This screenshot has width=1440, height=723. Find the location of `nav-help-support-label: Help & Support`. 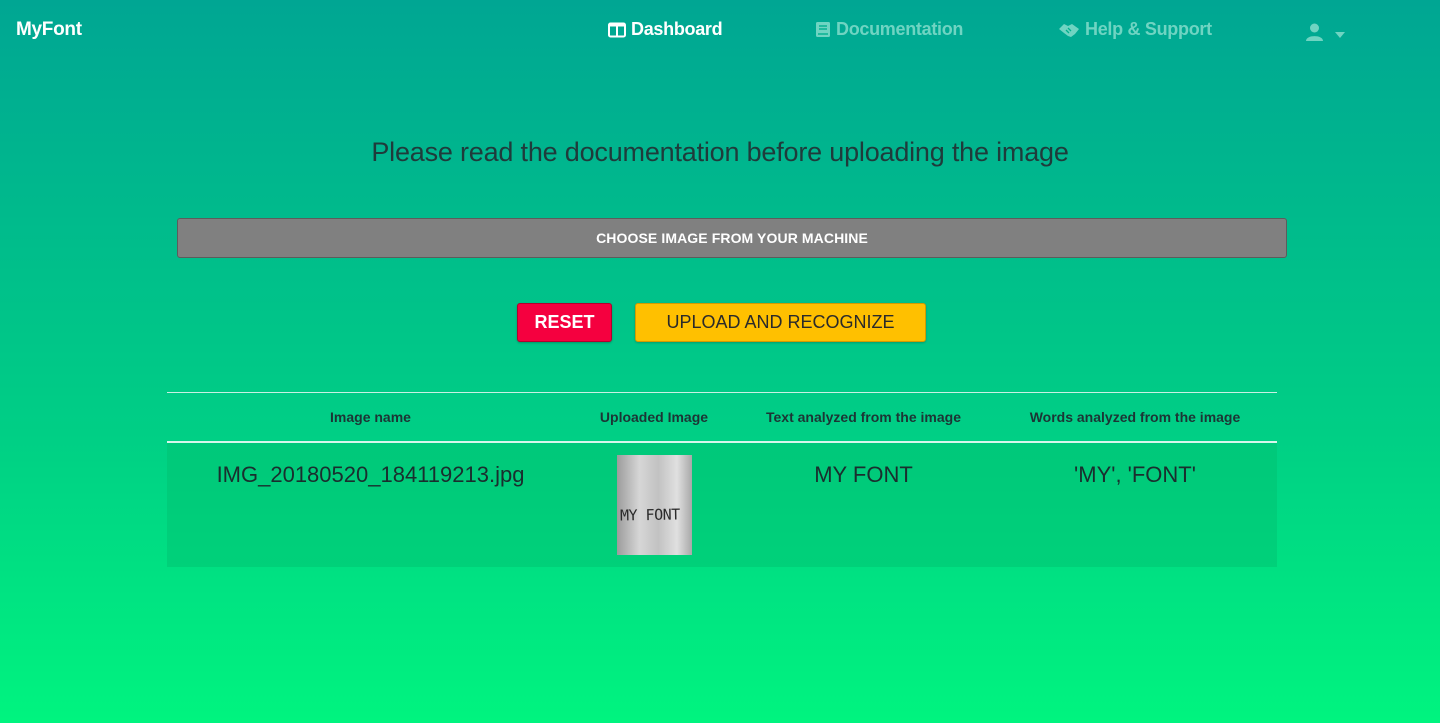

nav-help-support-label: Help & Support is located at coordinates (1148, 29).